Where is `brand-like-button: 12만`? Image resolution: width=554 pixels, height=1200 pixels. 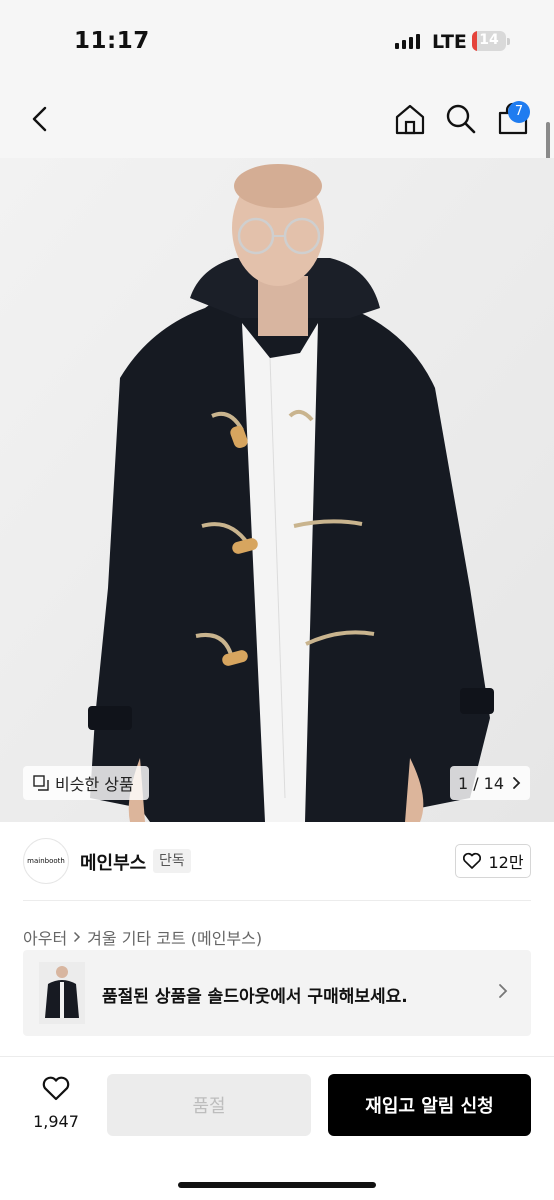 brand-like-button: 12만 is located at coordinates (493, 861).